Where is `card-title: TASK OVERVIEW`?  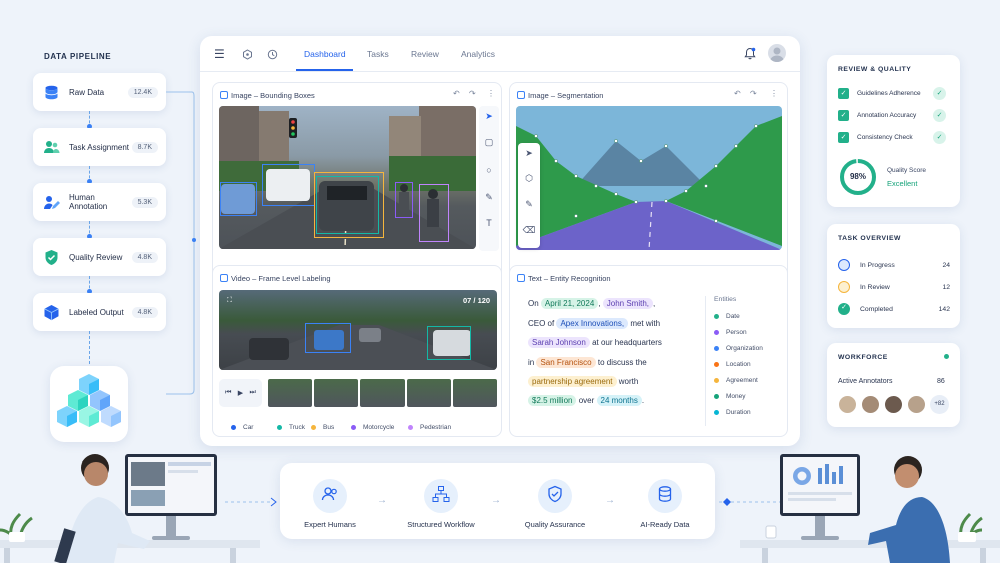
card-title: TASK OVERVIEW is located at coordinates (869, 238).